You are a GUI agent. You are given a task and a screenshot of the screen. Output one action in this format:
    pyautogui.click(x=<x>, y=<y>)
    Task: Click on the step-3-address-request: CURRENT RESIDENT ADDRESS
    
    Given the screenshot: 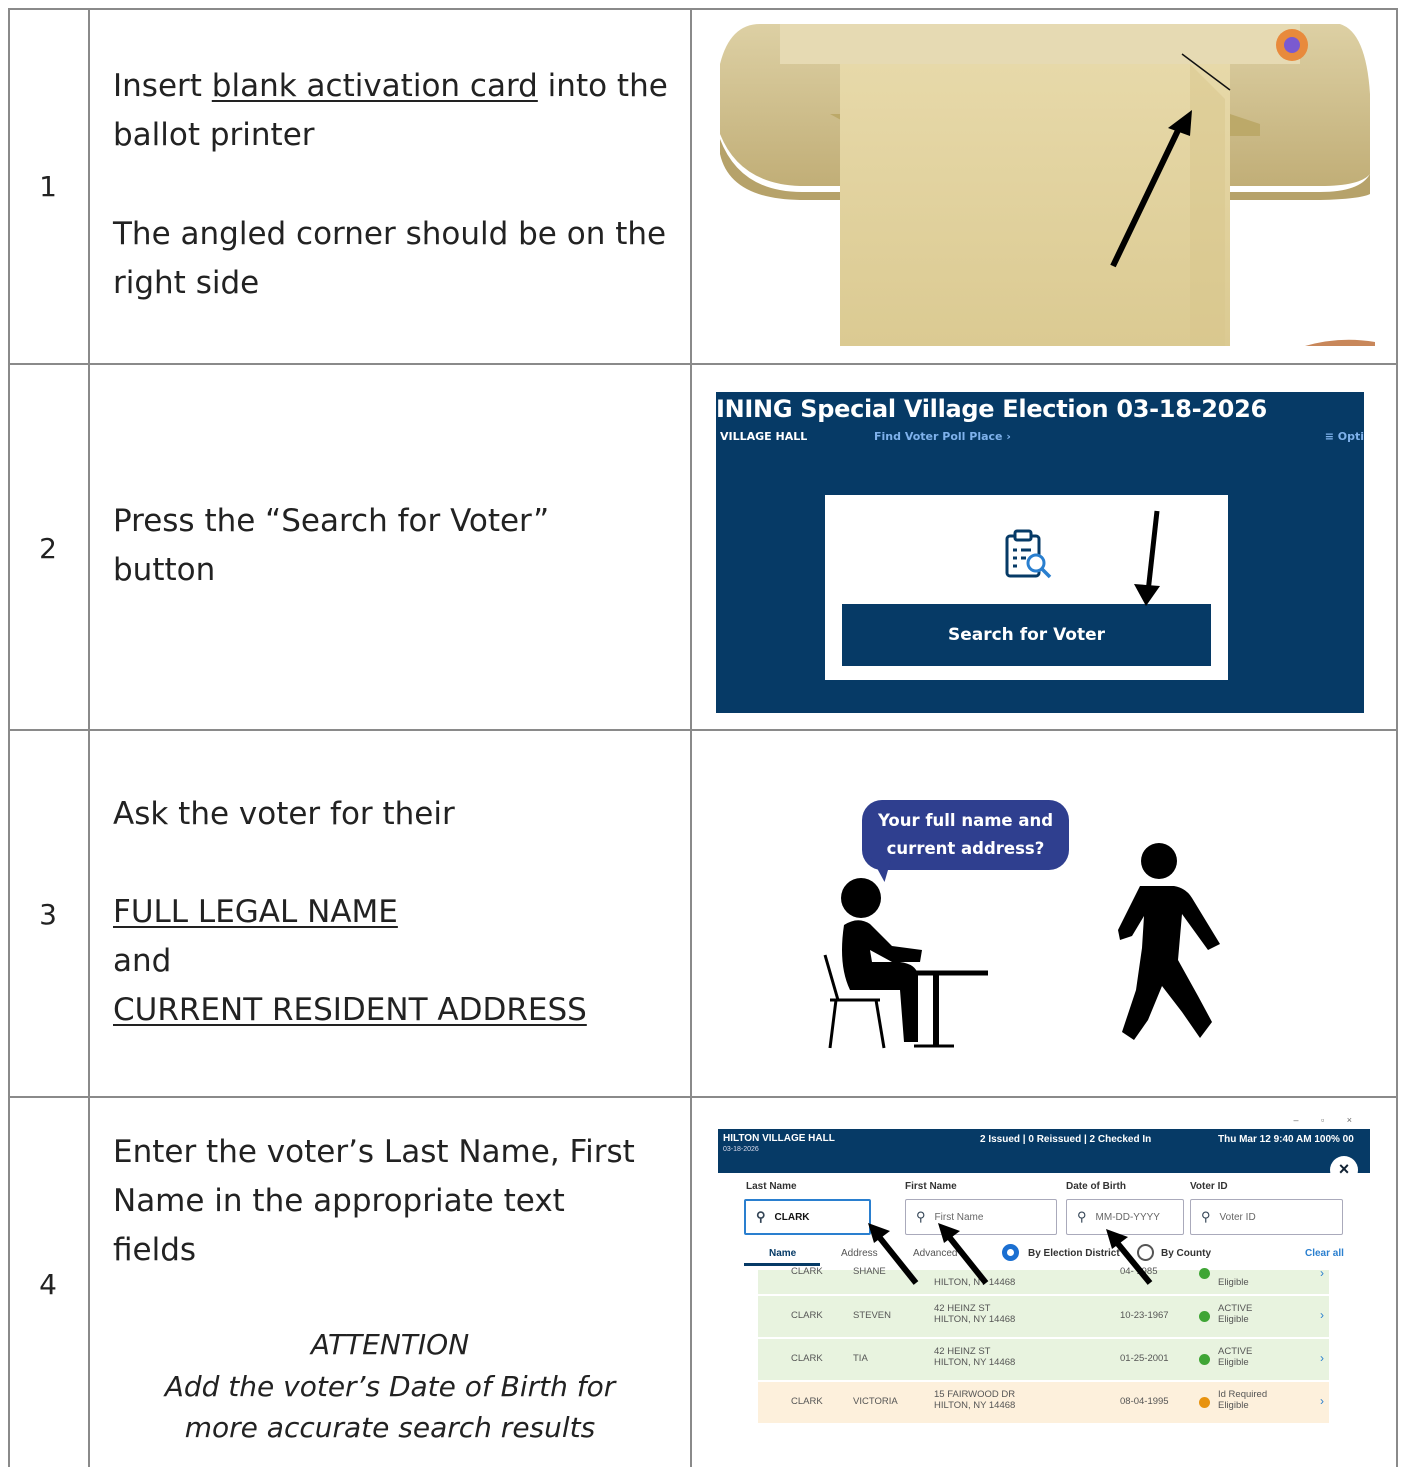 What is the action you would take?
    pyautogui.click(x=393, y=1010)
    